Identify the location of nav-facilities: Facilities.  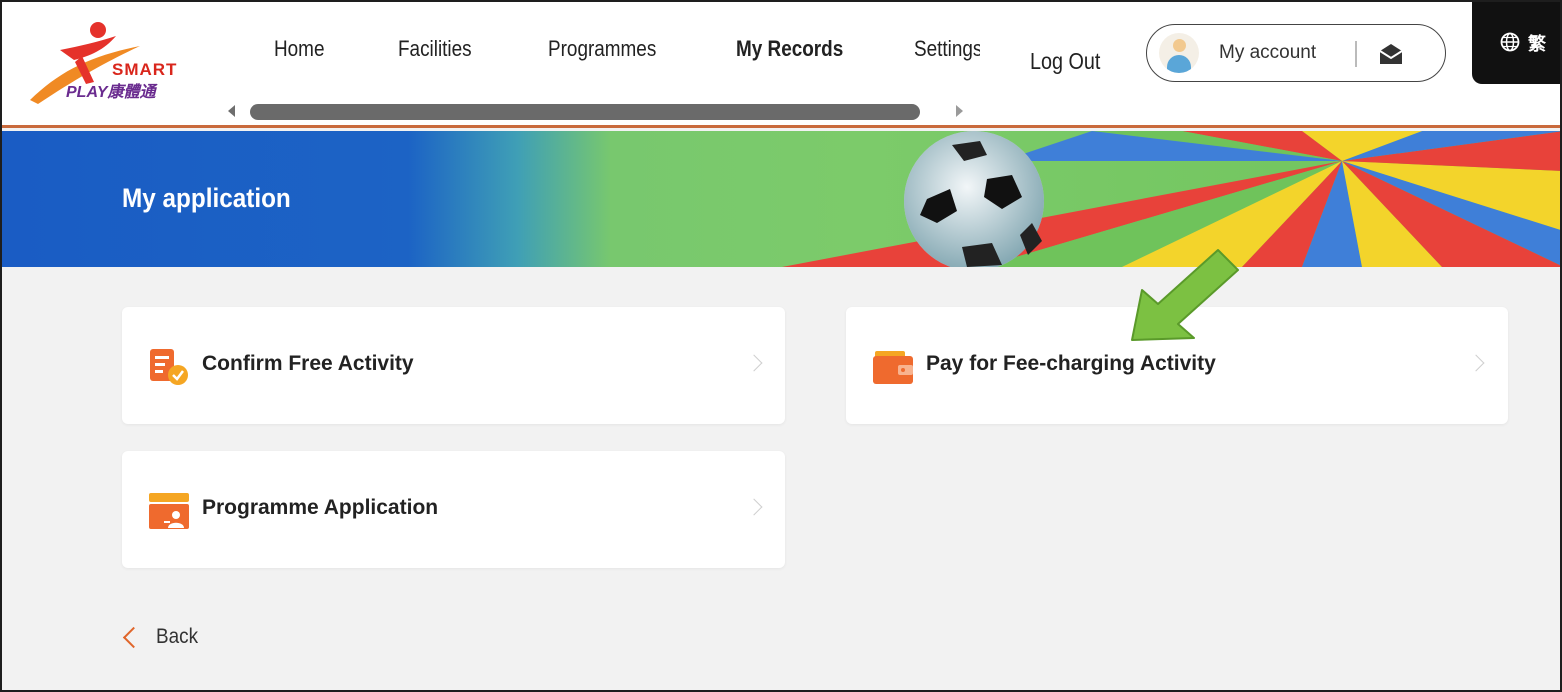
(435, 49).